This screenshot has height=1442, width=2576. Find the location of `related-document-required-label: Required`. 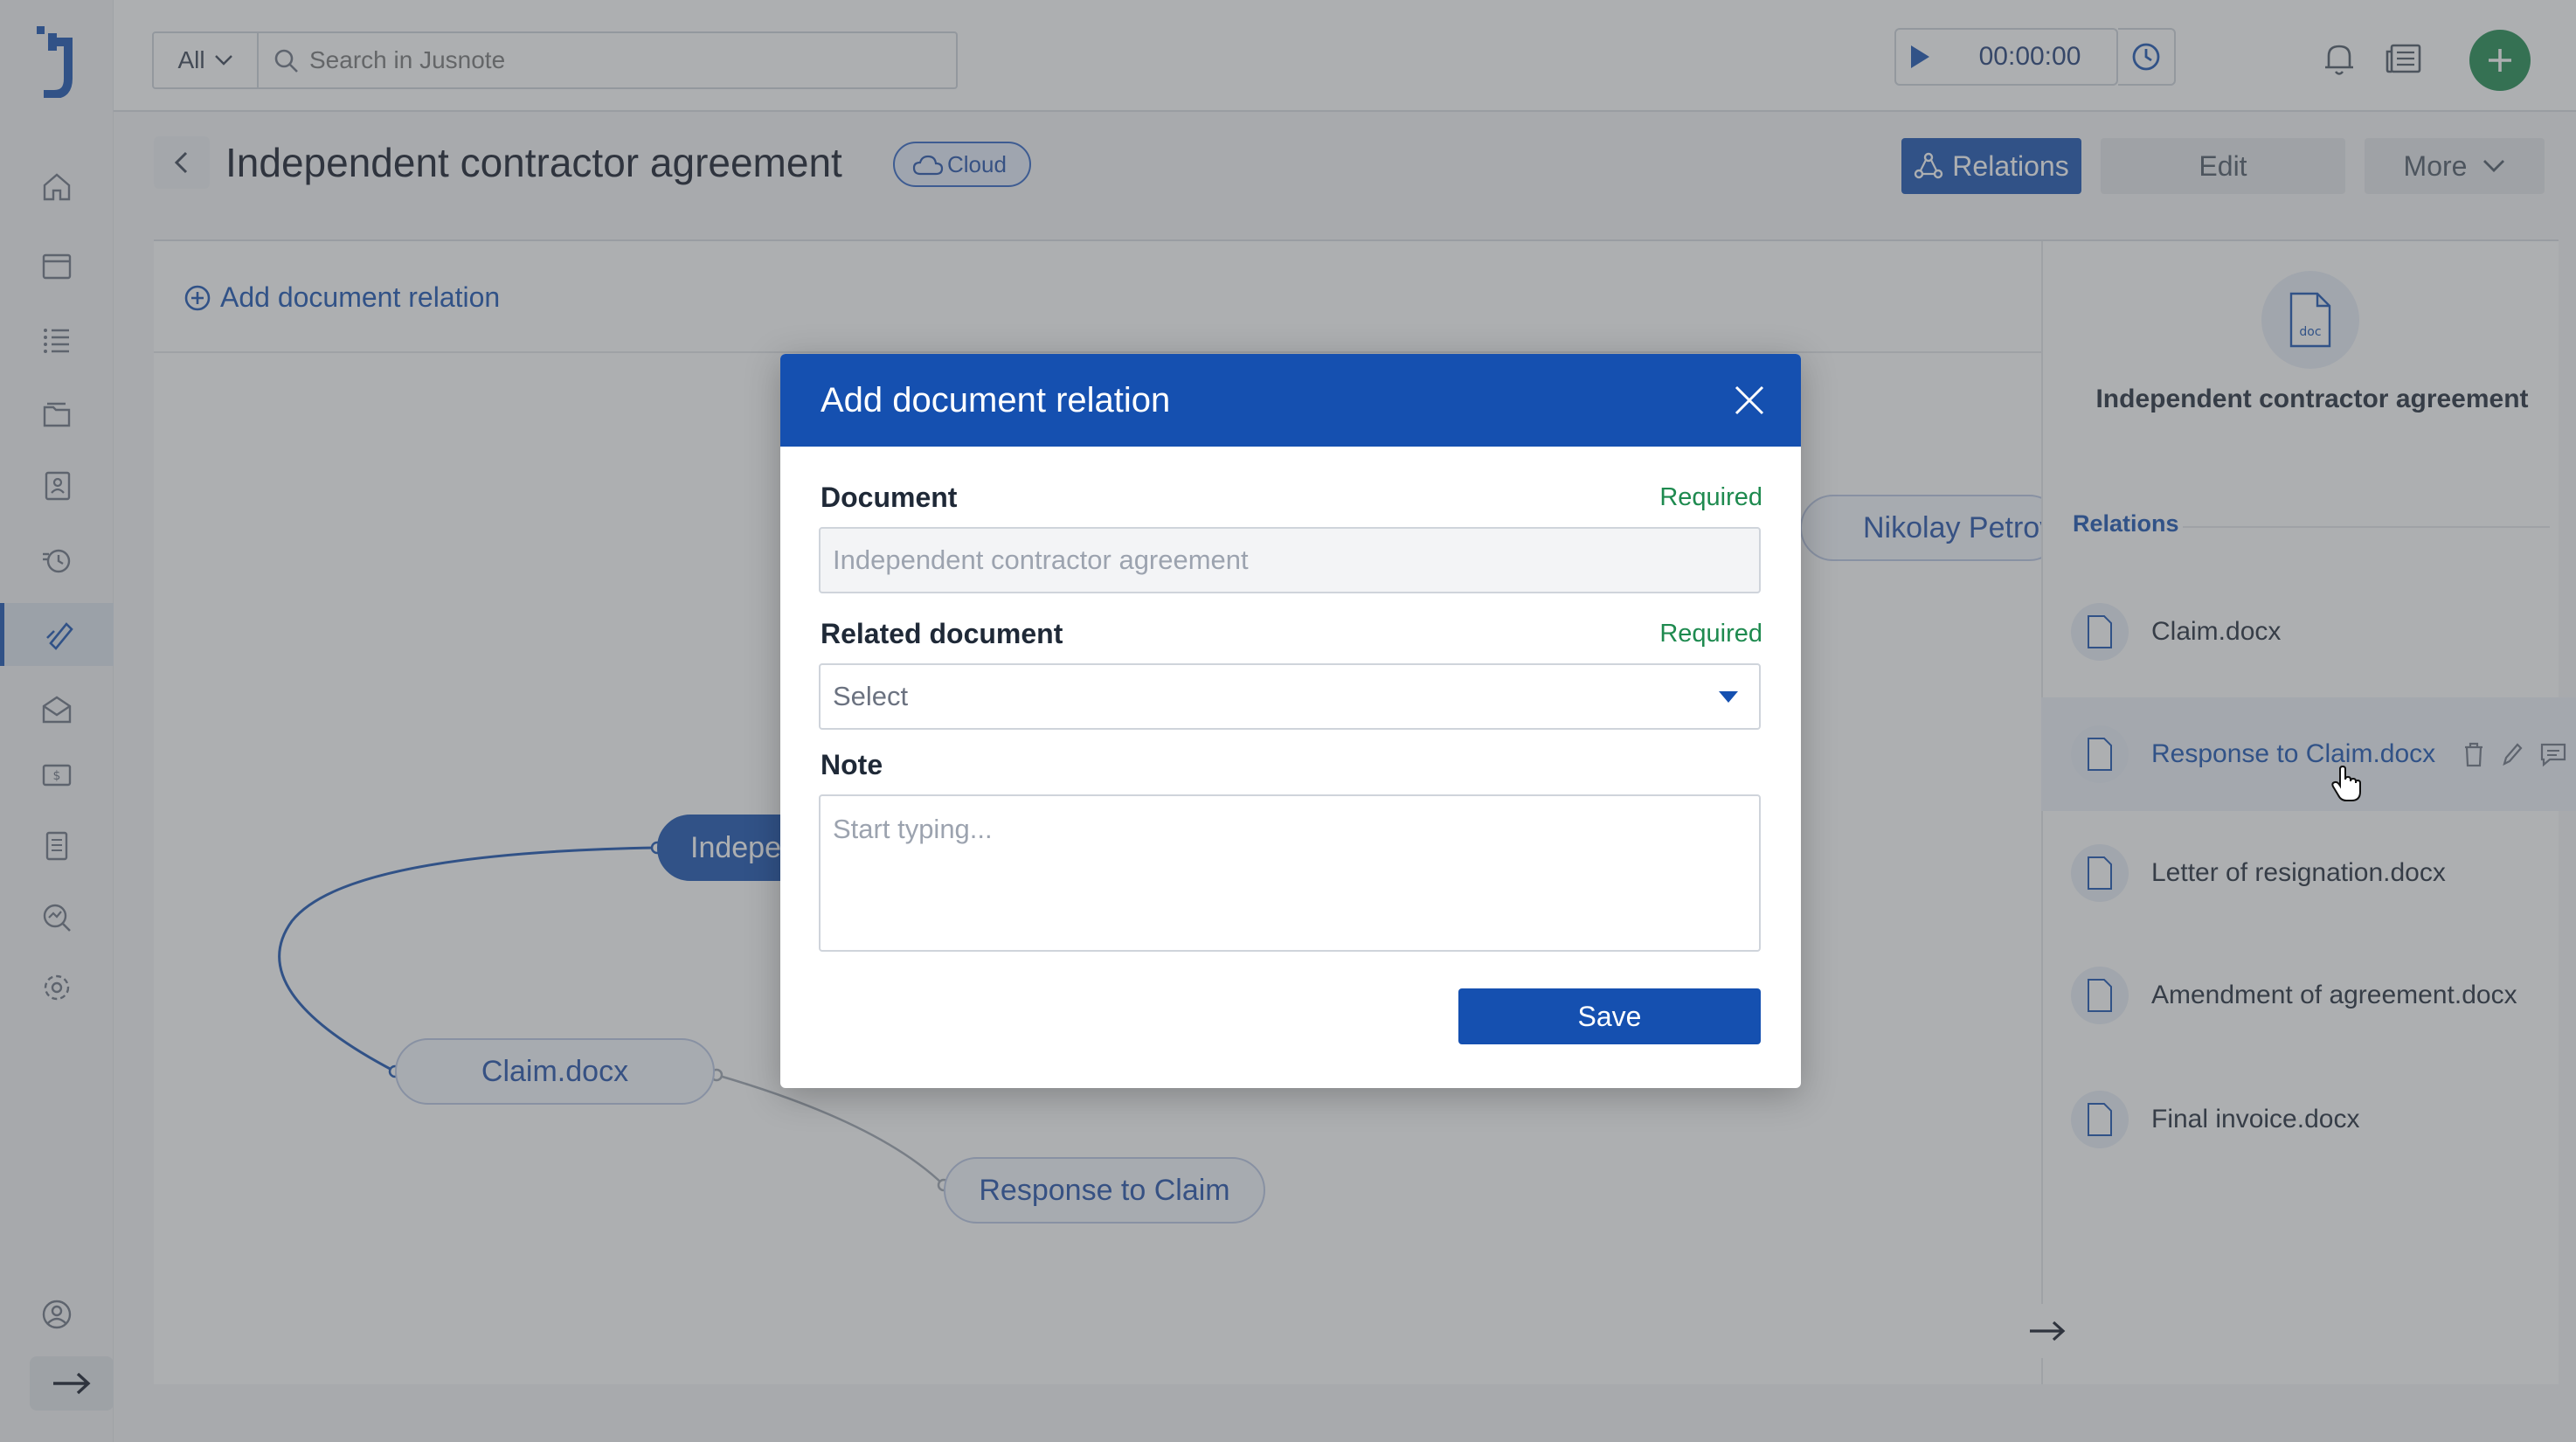

related-document-required-label: Required is located at coordinates (1710, 634).